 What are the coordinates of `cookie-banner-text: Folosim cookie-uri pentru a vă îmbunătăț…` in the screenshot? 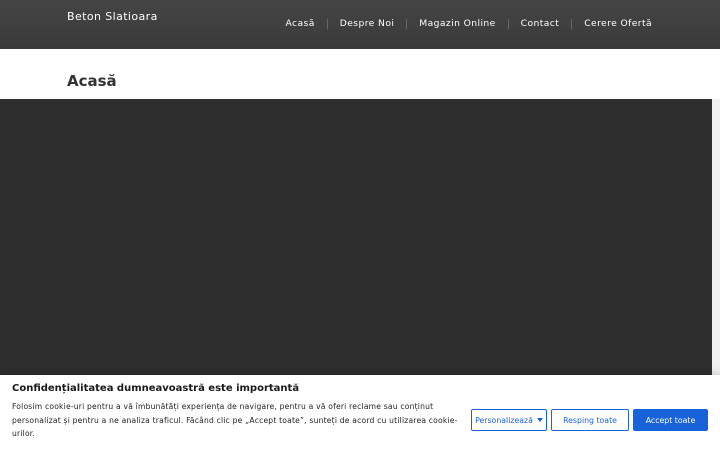 It's located at (235, 420).